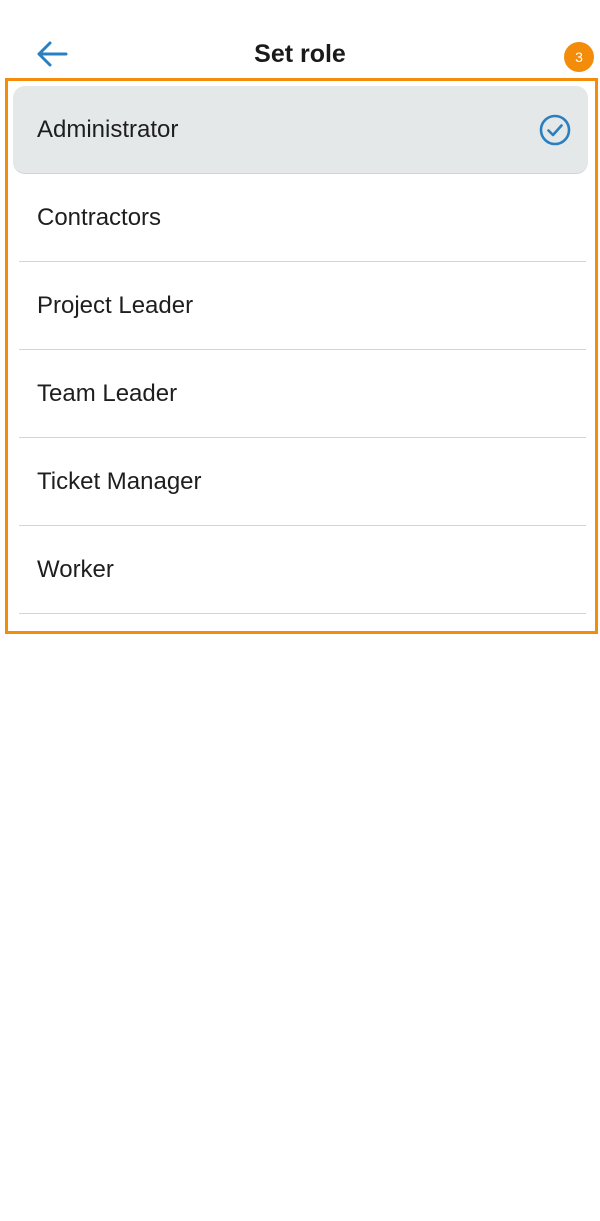 This screenshot has height=1221, width=600. Describe the element at coordinates (302, 482) in the screenshot. I see `role-option-ticket-manager: Ticket Manager` at that location.